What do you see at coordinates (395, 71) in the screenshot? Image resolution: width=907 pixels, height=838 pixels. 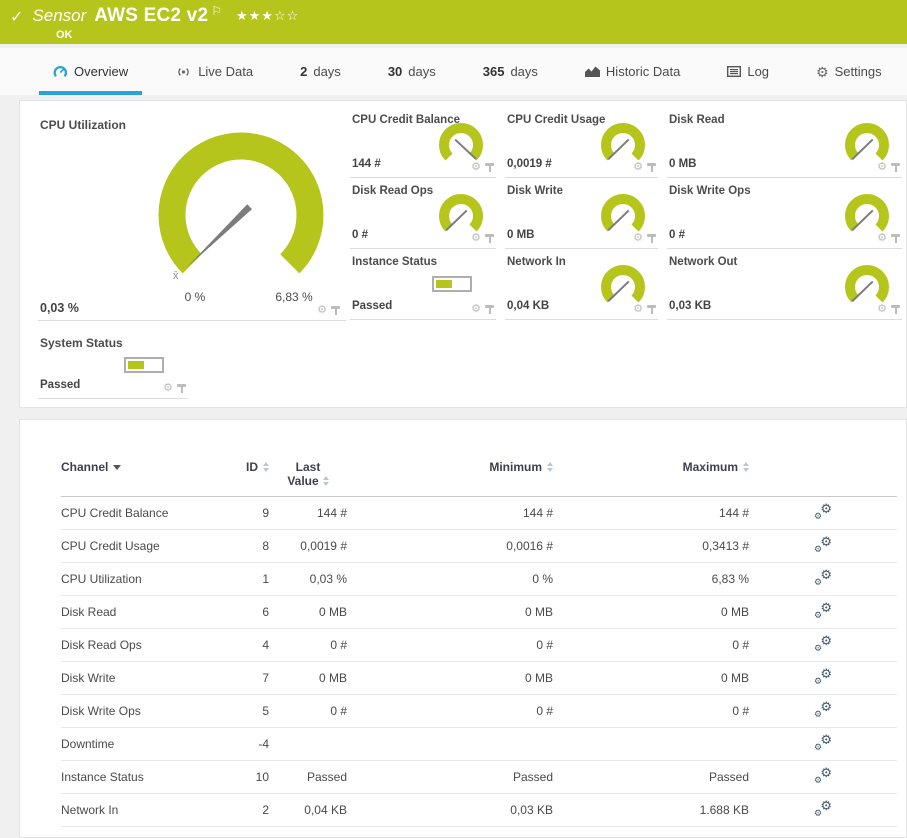 I see `tab-label-number: 30` at bounding box center [395, 71].